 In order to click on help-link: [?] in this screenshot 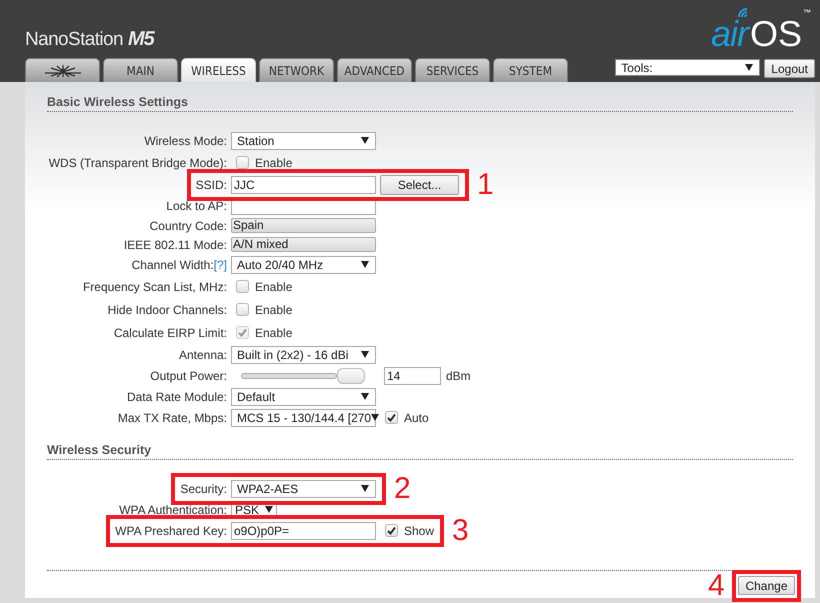, I will do `click(220, 265)`.